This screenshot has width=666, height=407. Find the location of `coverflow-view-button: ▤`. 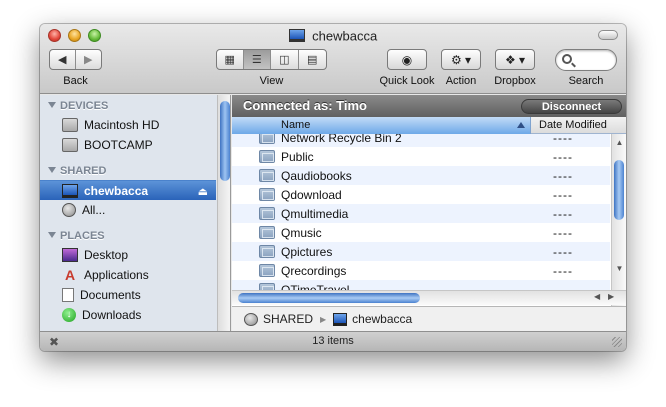

coverflow-view-button: ▤ is located at coordinates (312, 59).